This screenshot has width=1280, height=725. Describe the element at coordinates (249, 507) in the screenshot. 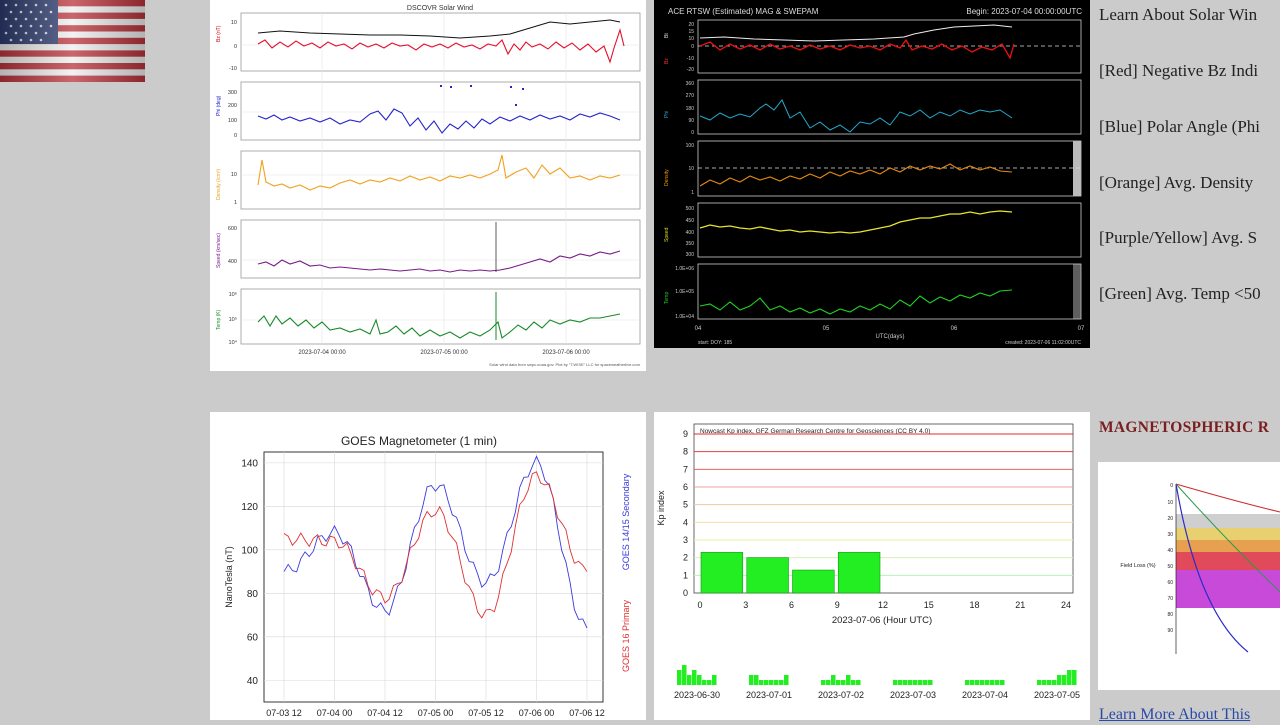

I see `goes-ytick: 120` at that location.